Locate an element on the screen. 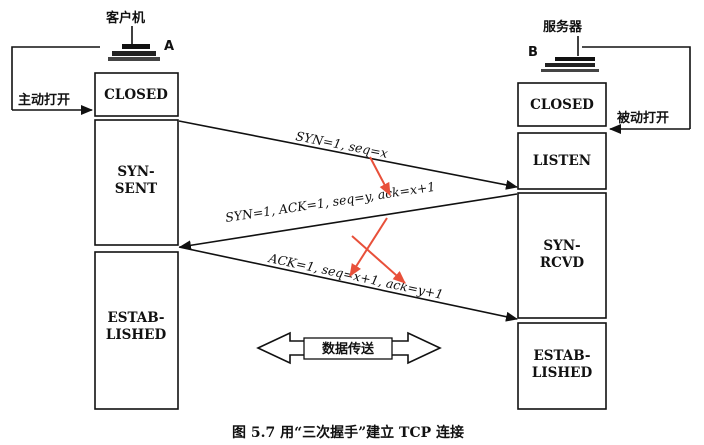  ack-arrow is located at coordinates (348, 284).